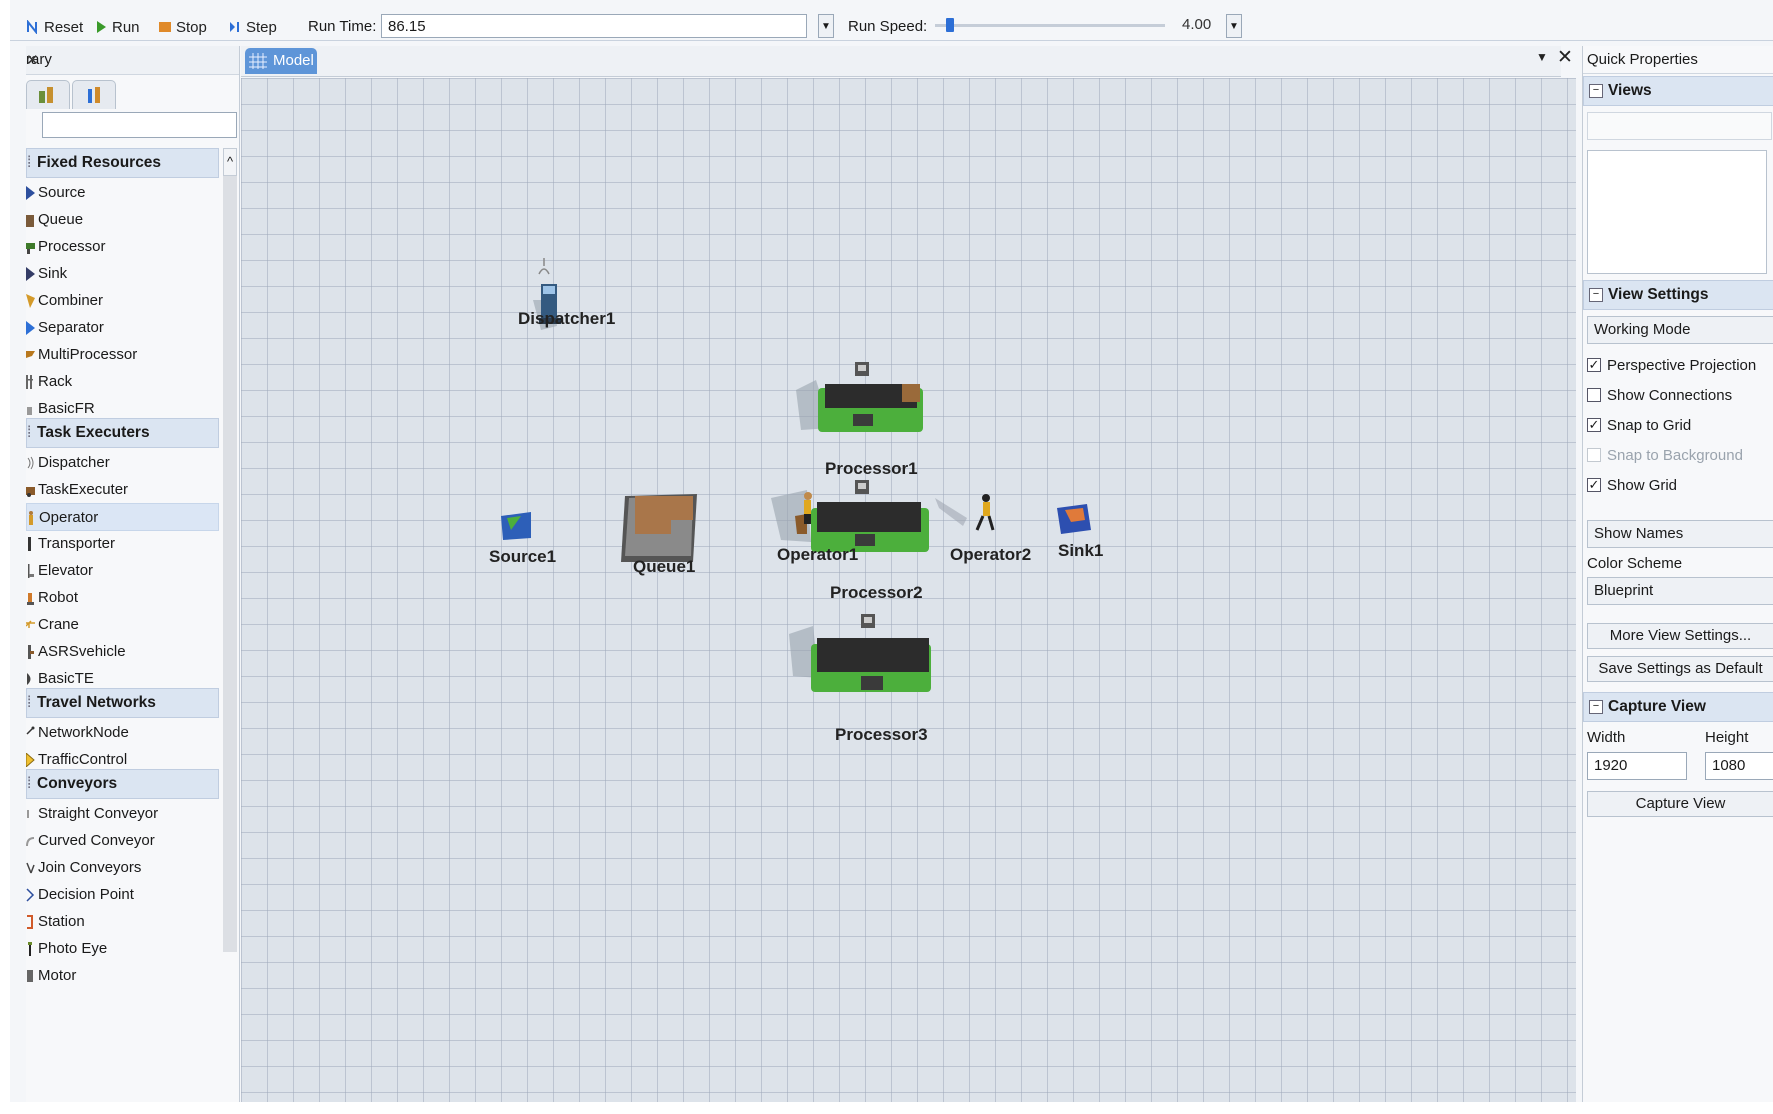  I want to click on library-item-operator: Operator, so click(122, 517).